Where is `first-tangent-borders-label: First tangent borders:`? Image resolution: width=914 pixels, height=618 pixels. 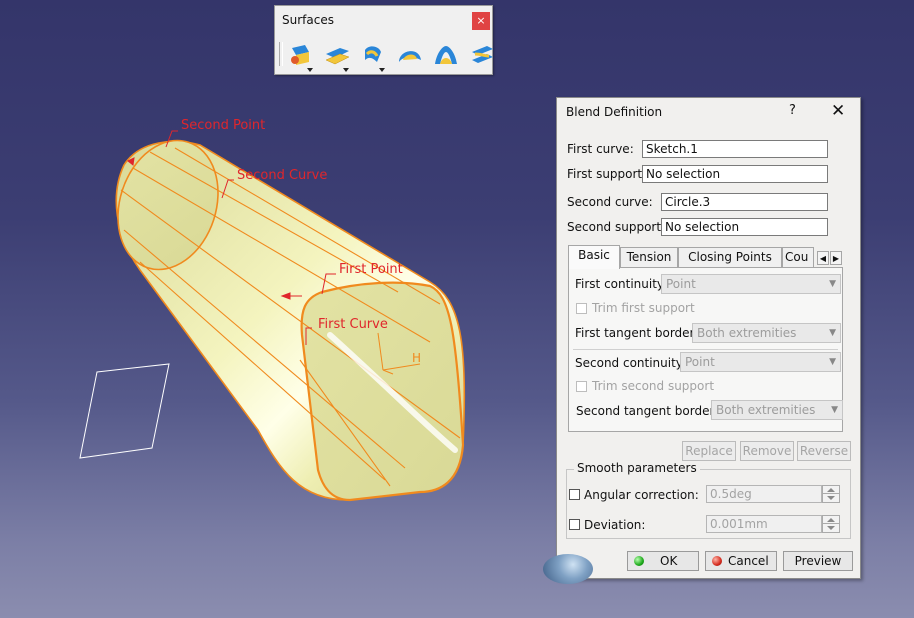
first-tangent-borders-label: First tangent borders: is located at coordinates (640, 333).